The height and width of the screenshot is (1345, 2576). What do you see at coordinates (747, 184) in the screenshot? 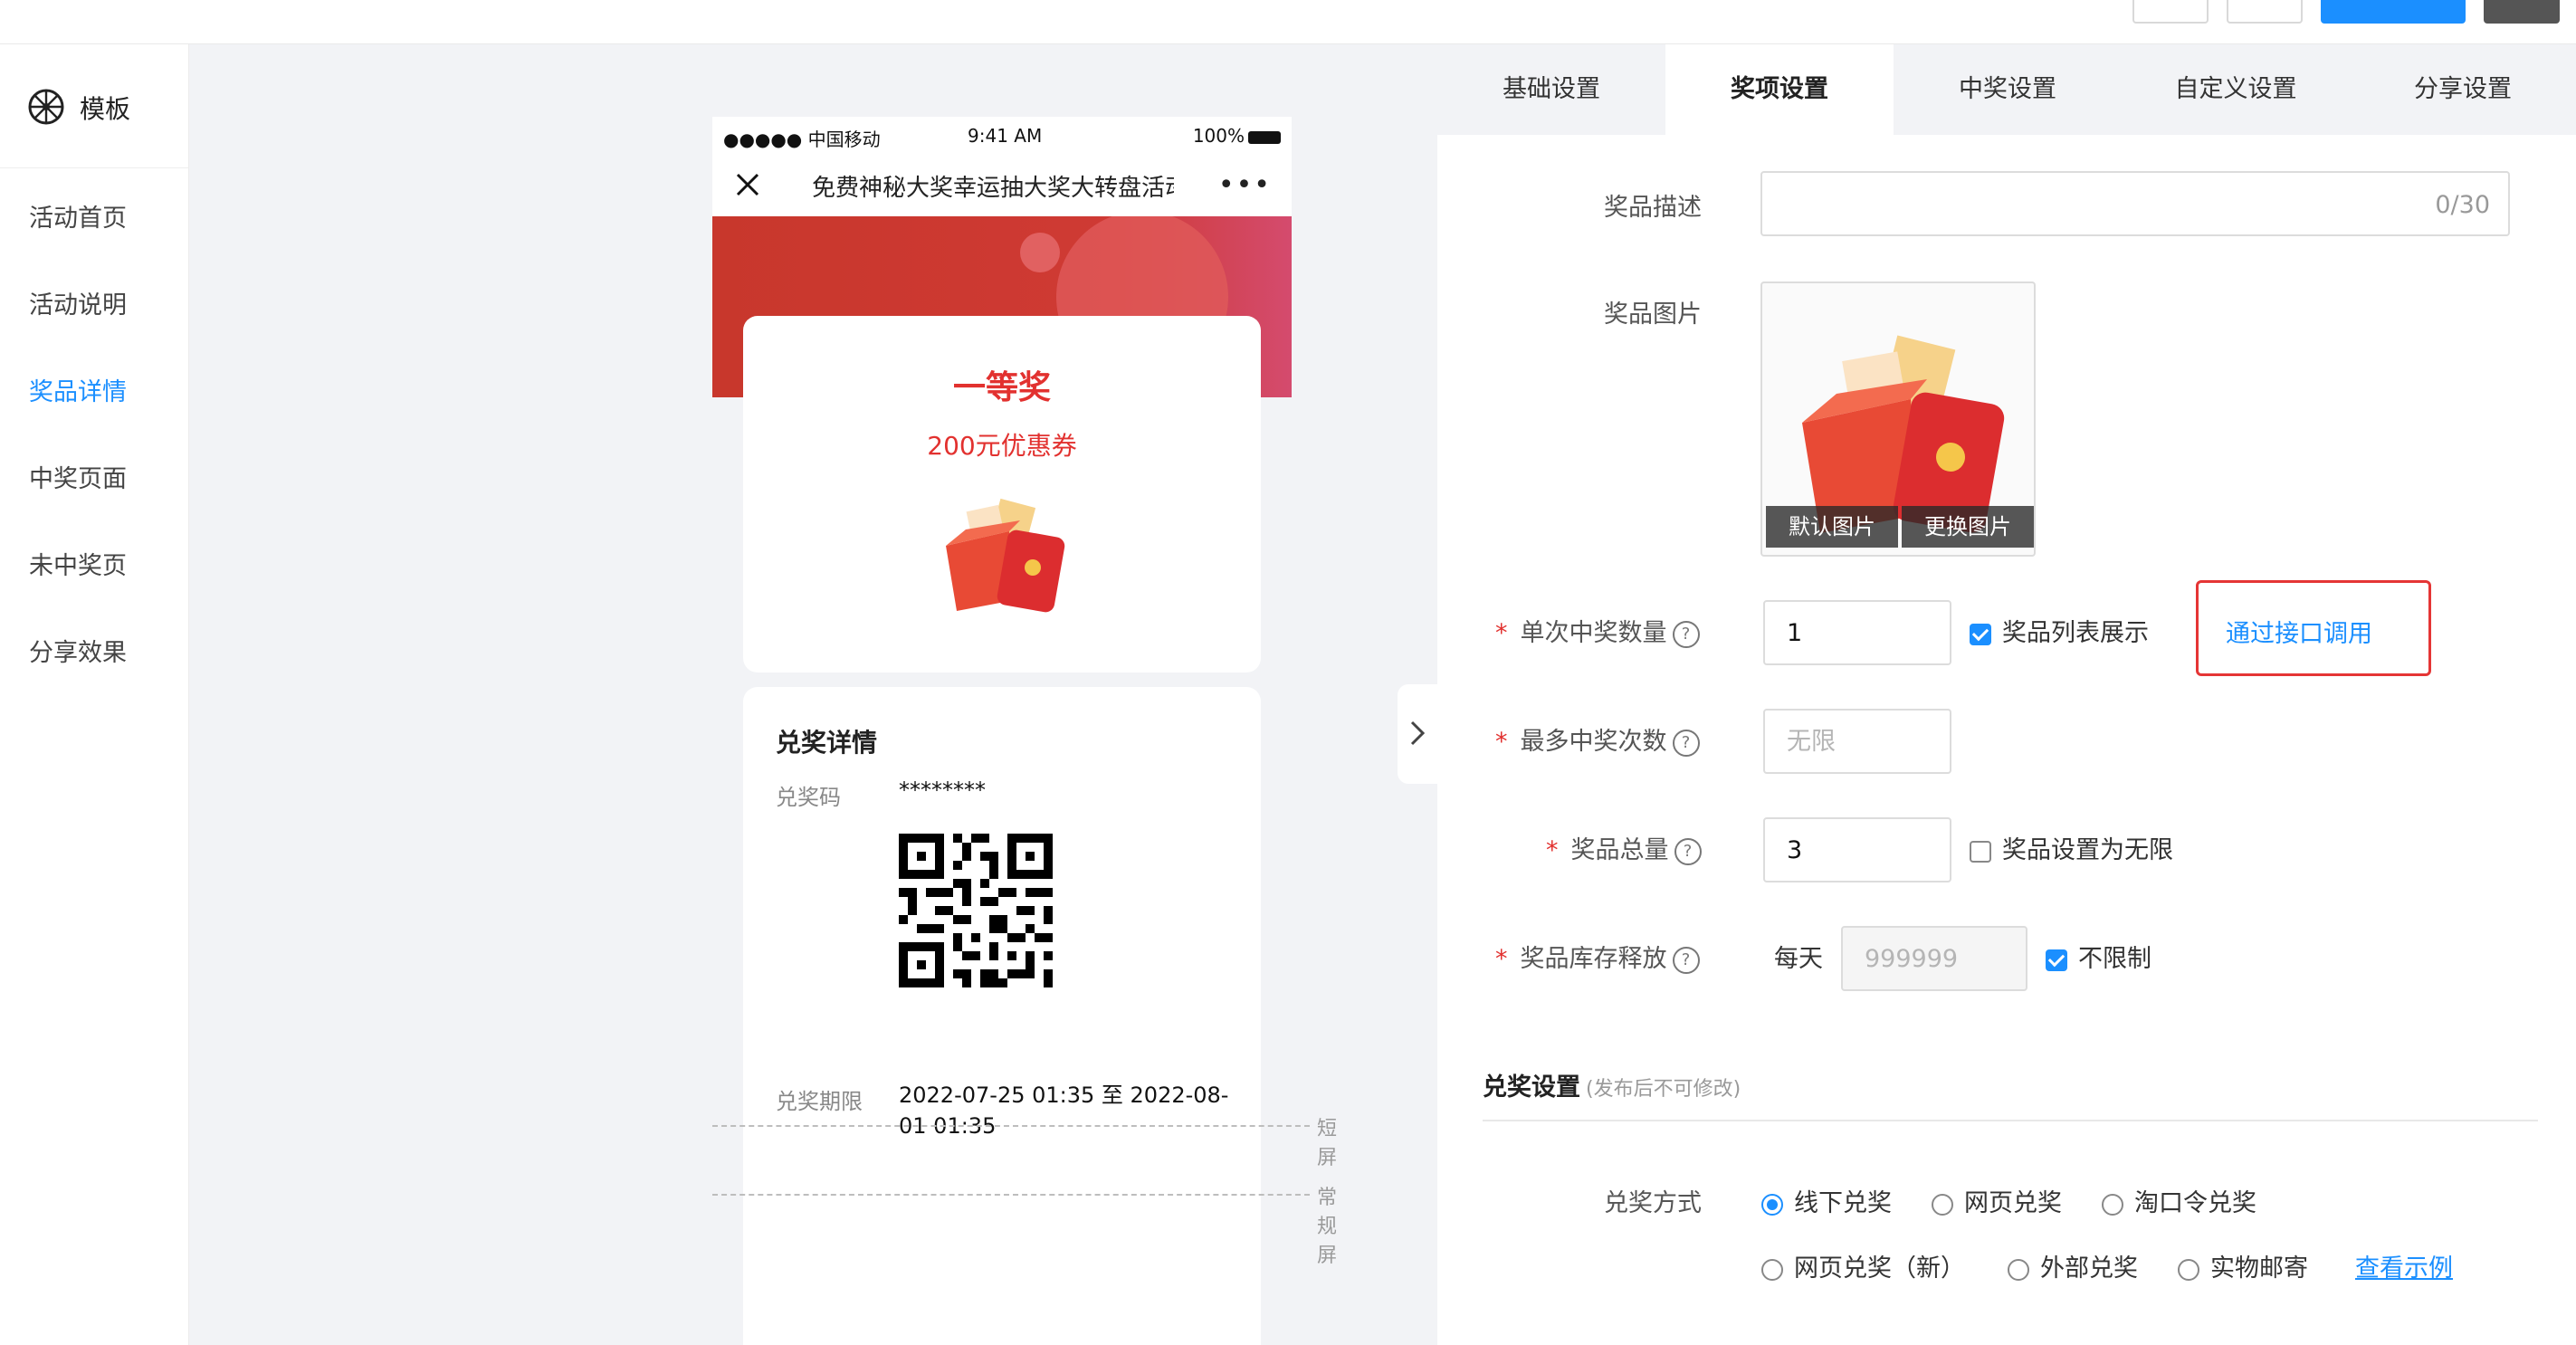
I see `close-icon` at bounding box center [747, 184].